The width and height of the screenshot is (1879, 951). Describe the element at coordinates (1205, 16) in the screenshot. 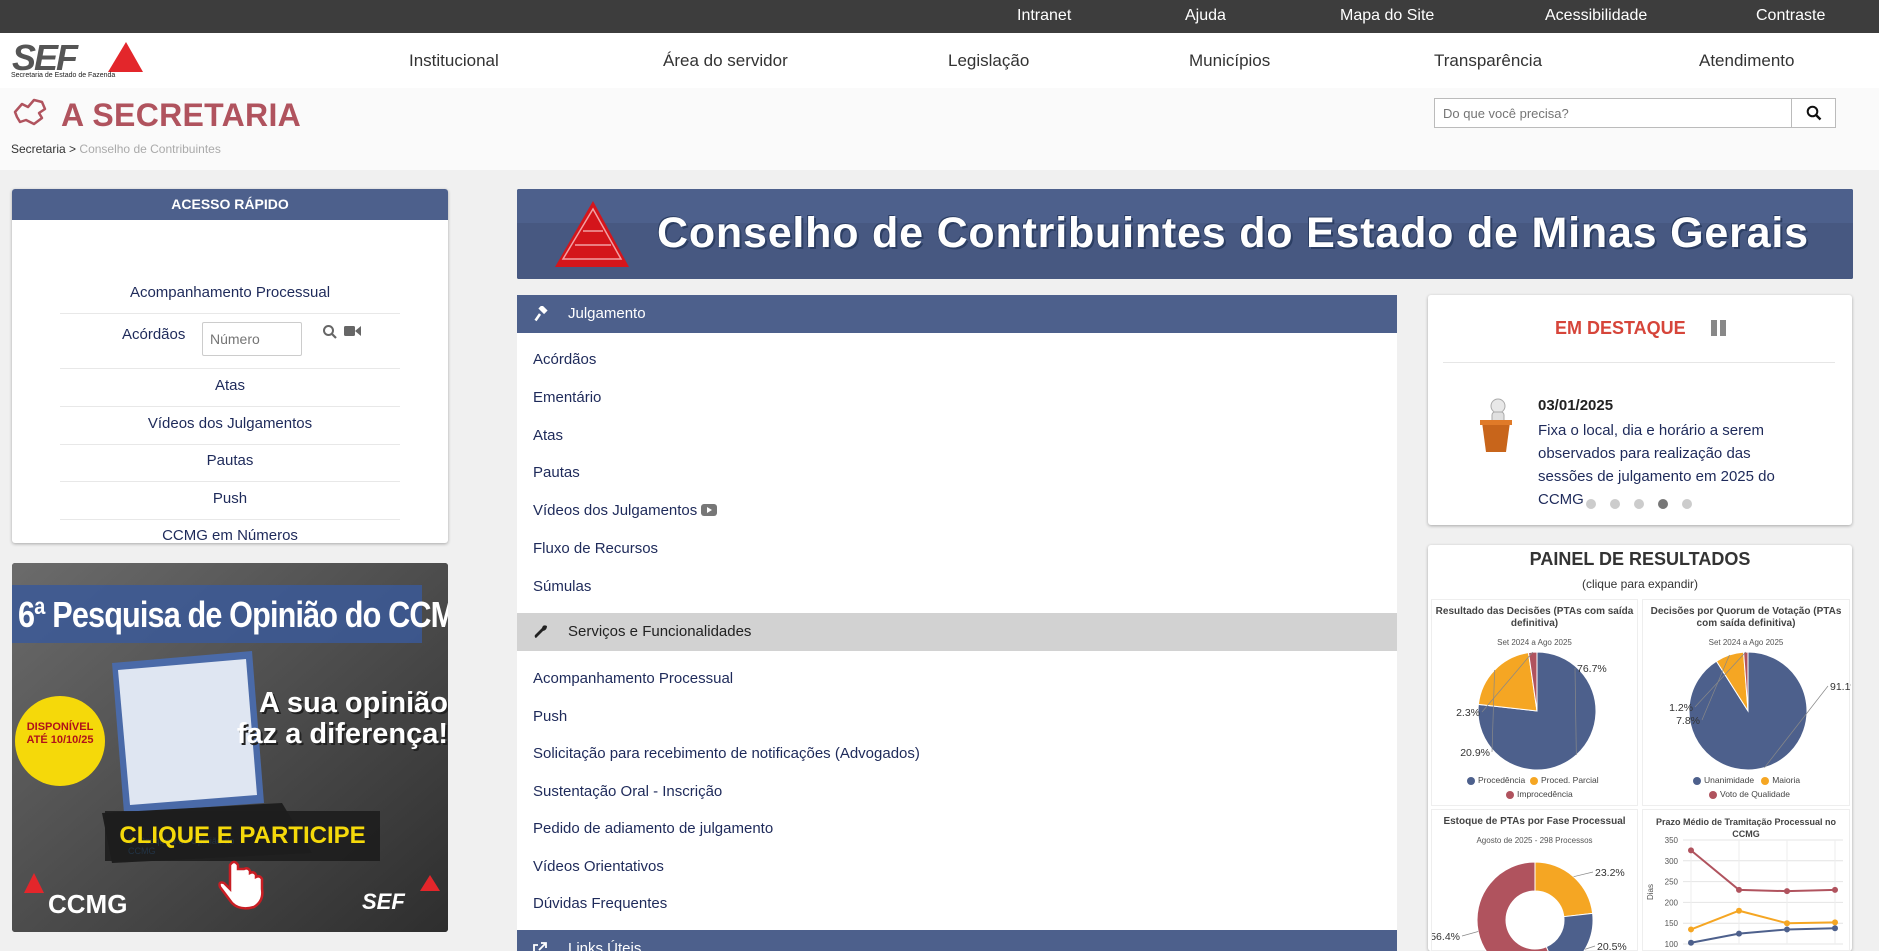

I see `topbar-link-ajuda: Ajuda` at that location.